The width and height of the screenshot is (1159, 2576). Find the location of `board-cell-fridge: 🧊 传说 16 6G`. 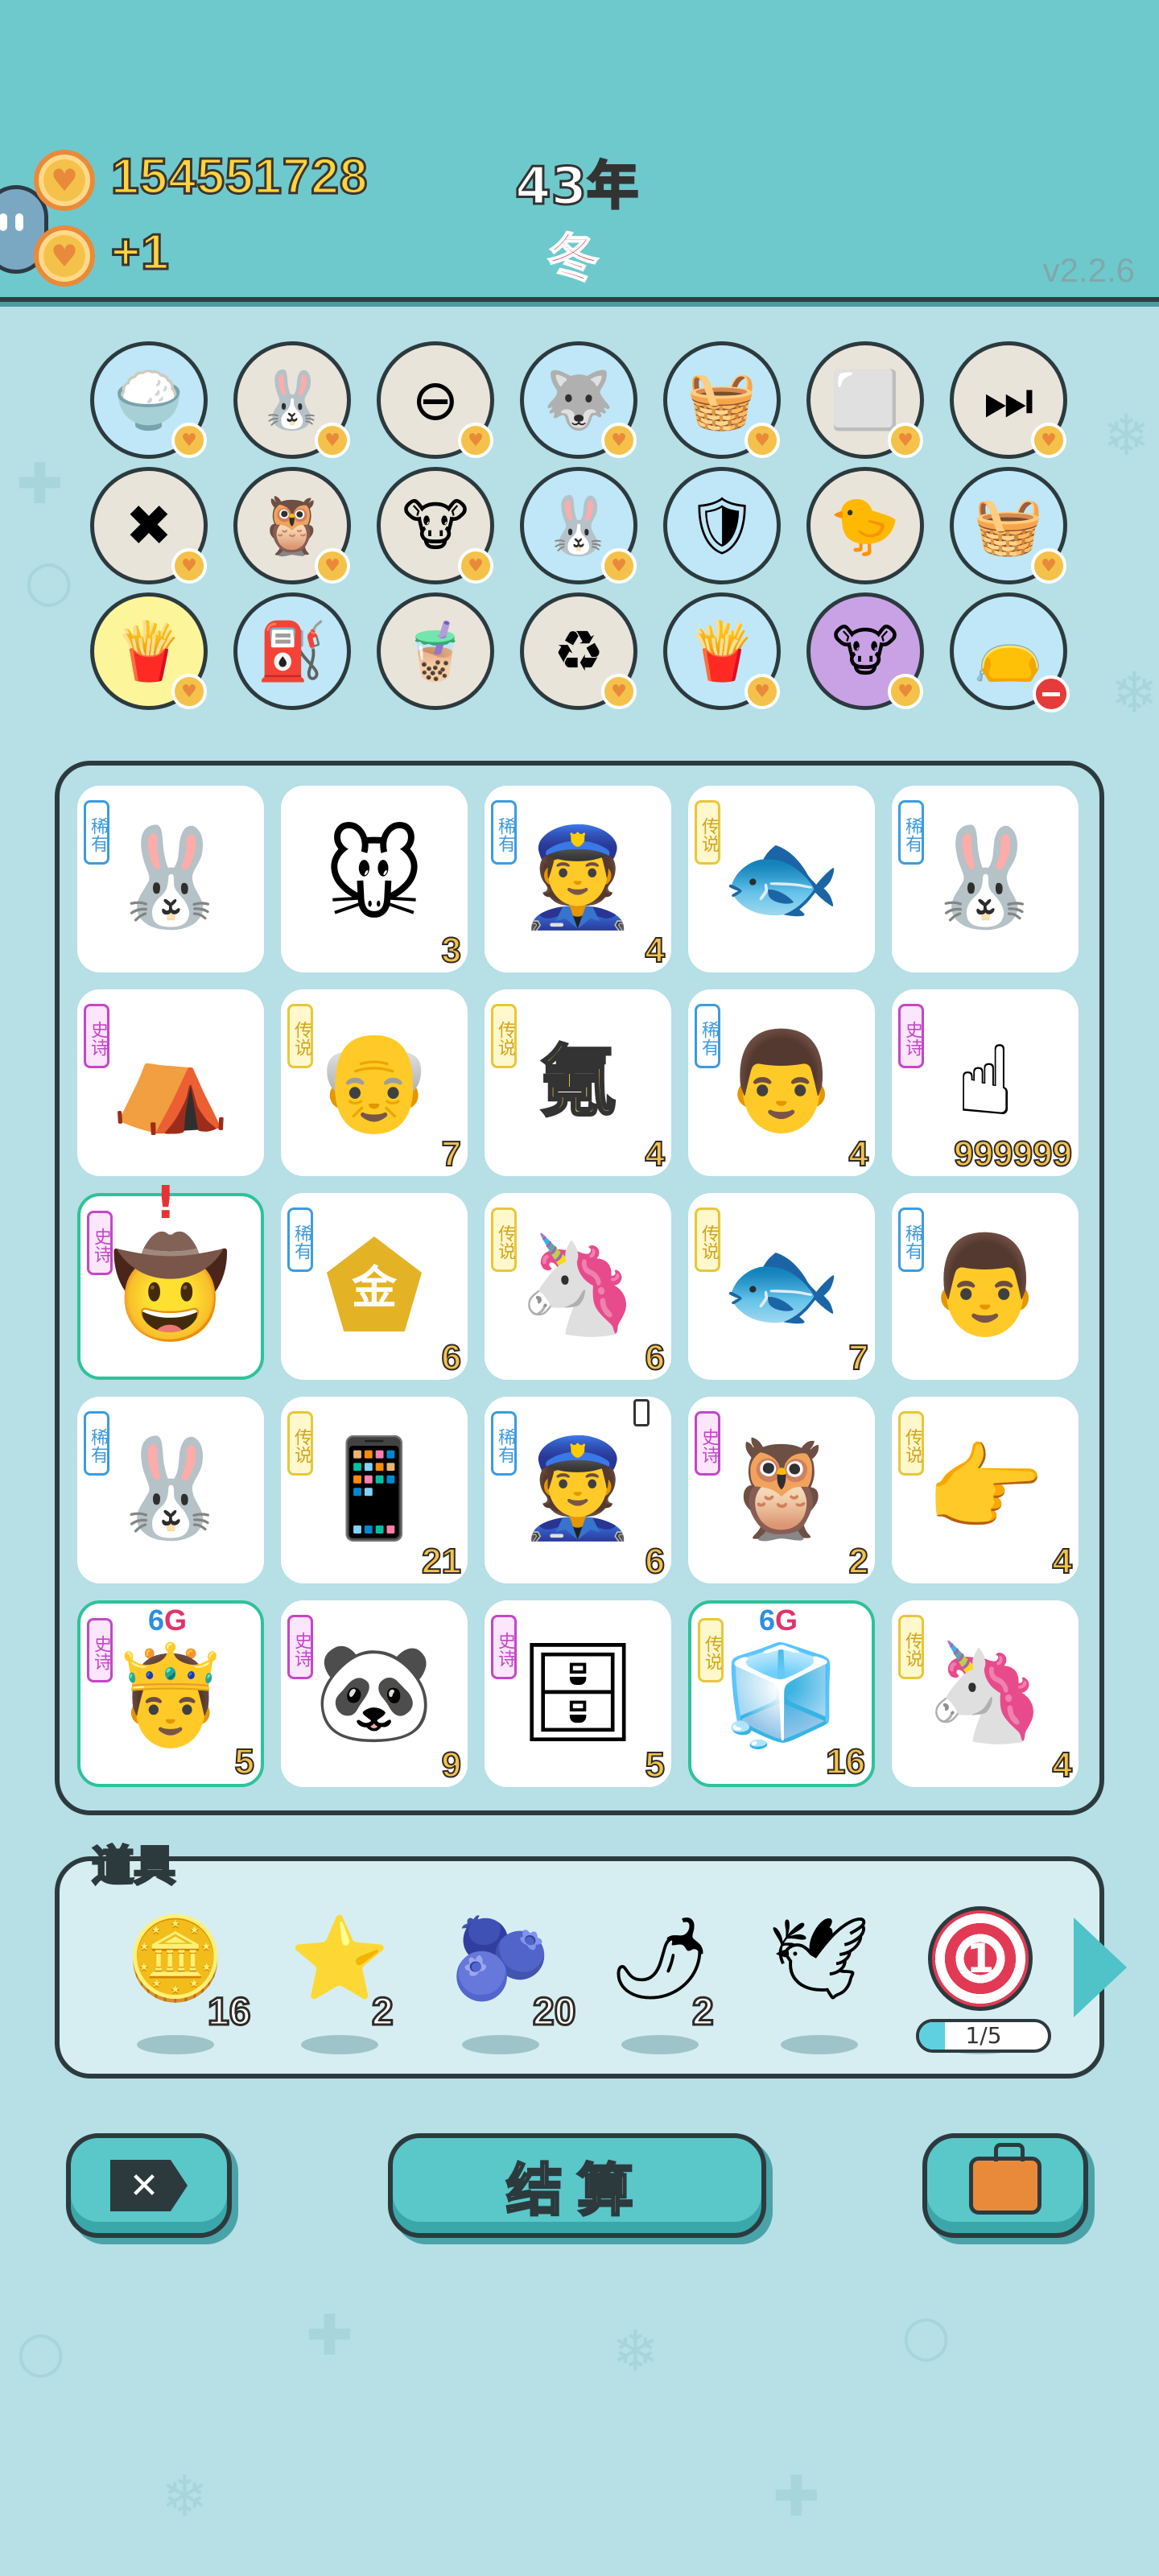

board-cell-fridge: 🧊 传说 16 6G is located at coordinates (781, 1693).